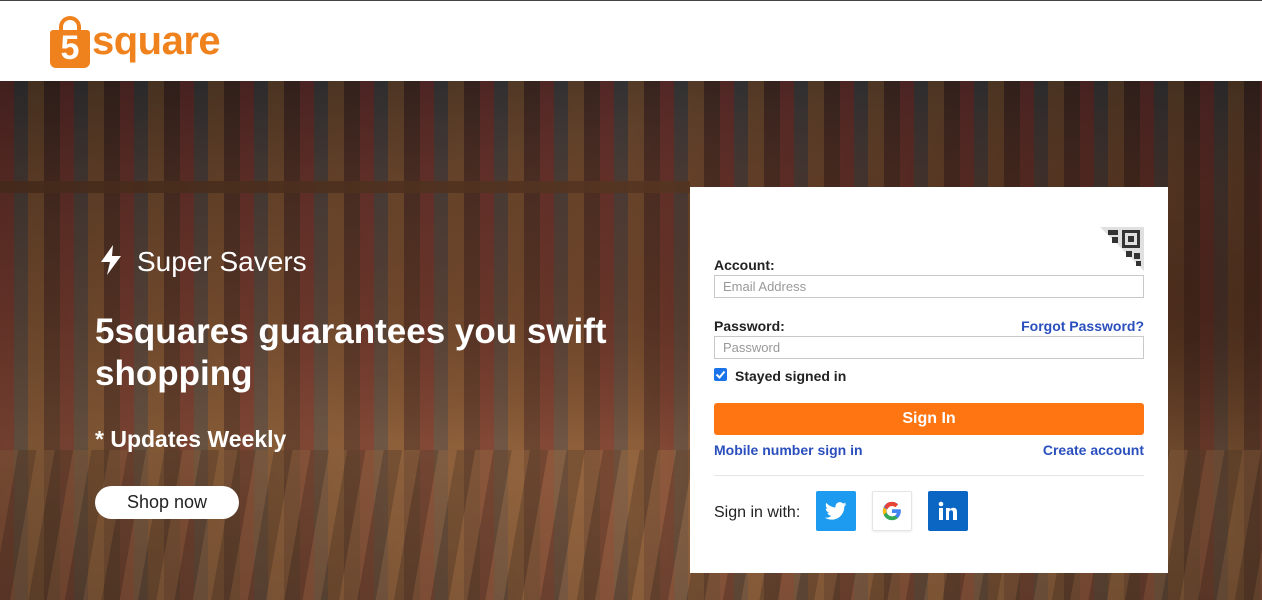  Describe the element at coordinates (70, 48) in the screenshot. I see `logo-number: 5` at that location.